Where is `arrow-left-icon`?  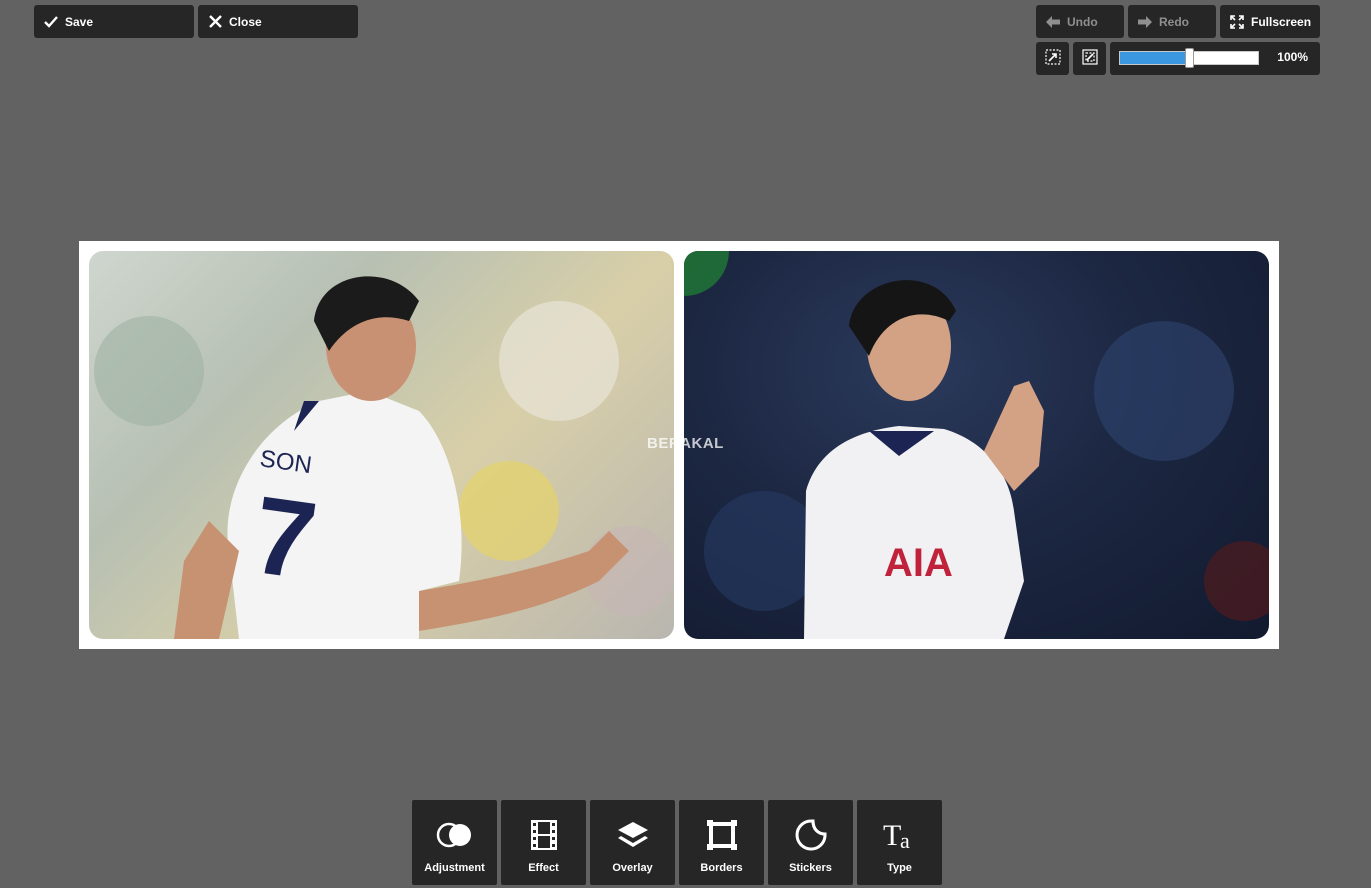 arrow-left-icon is located at coordinates (1053, 22).